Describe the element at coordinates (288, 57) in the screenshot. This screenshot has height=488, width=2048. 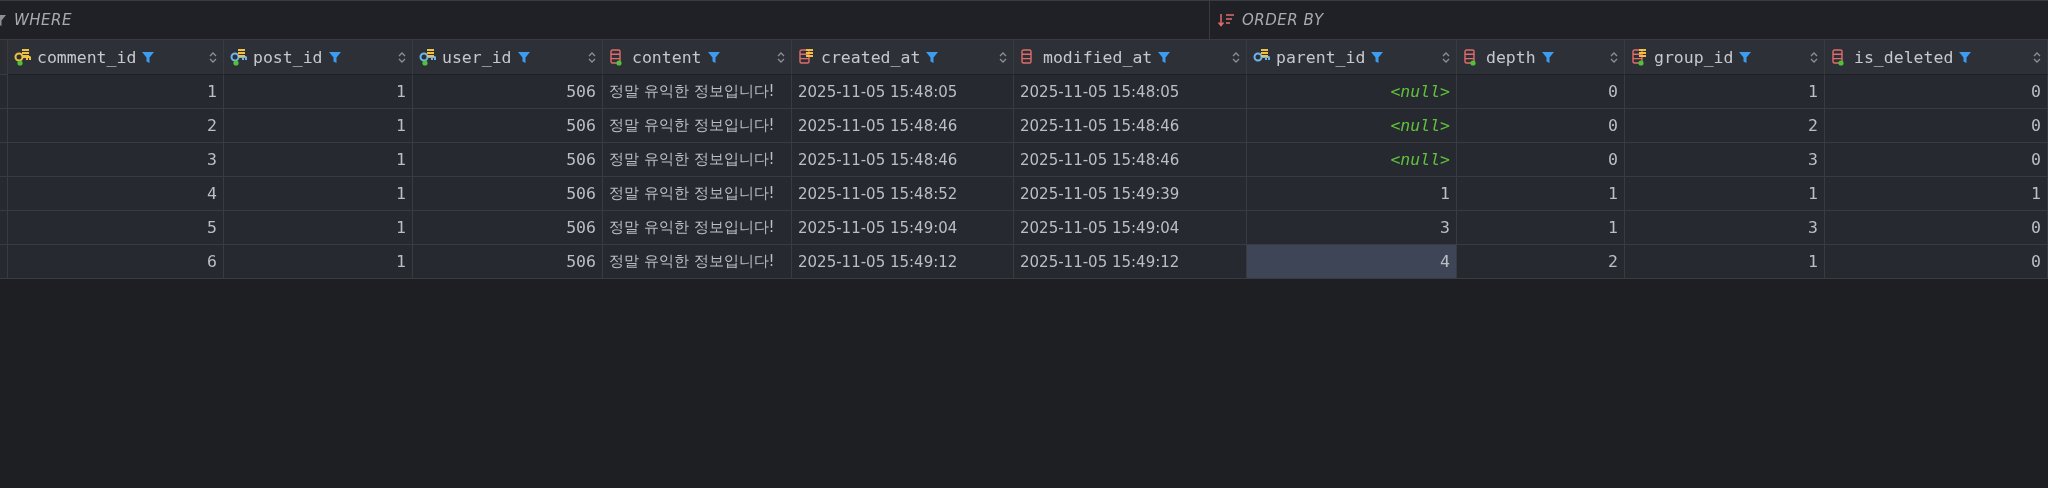
I see `column-name: post_id` at that location.